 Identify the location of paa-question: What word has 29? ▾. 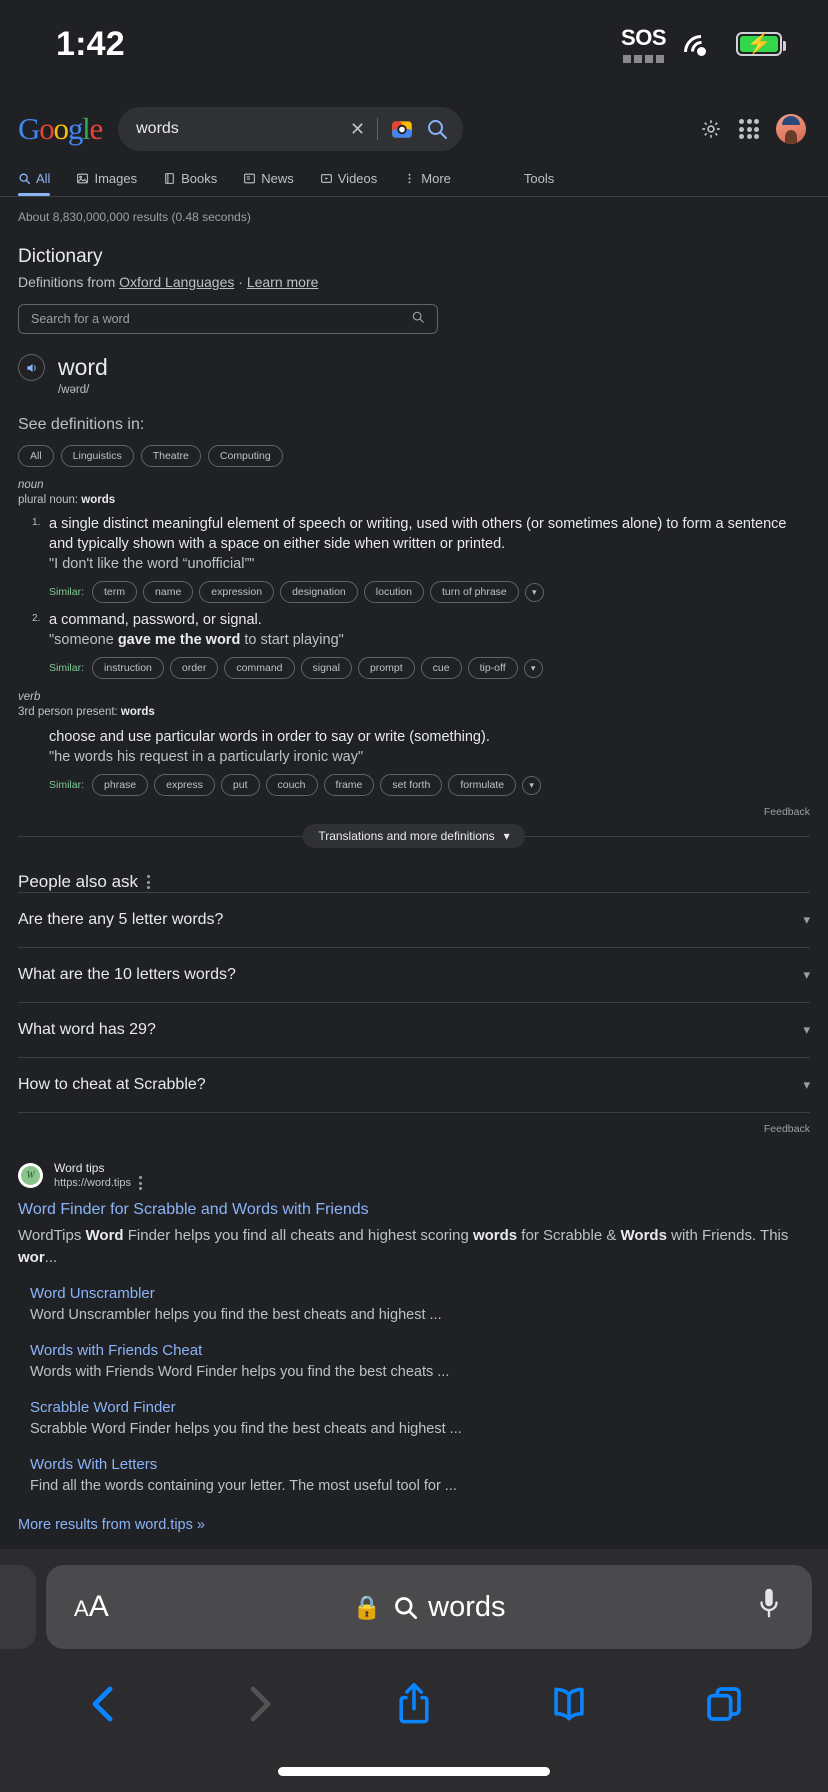
(414, 1029).